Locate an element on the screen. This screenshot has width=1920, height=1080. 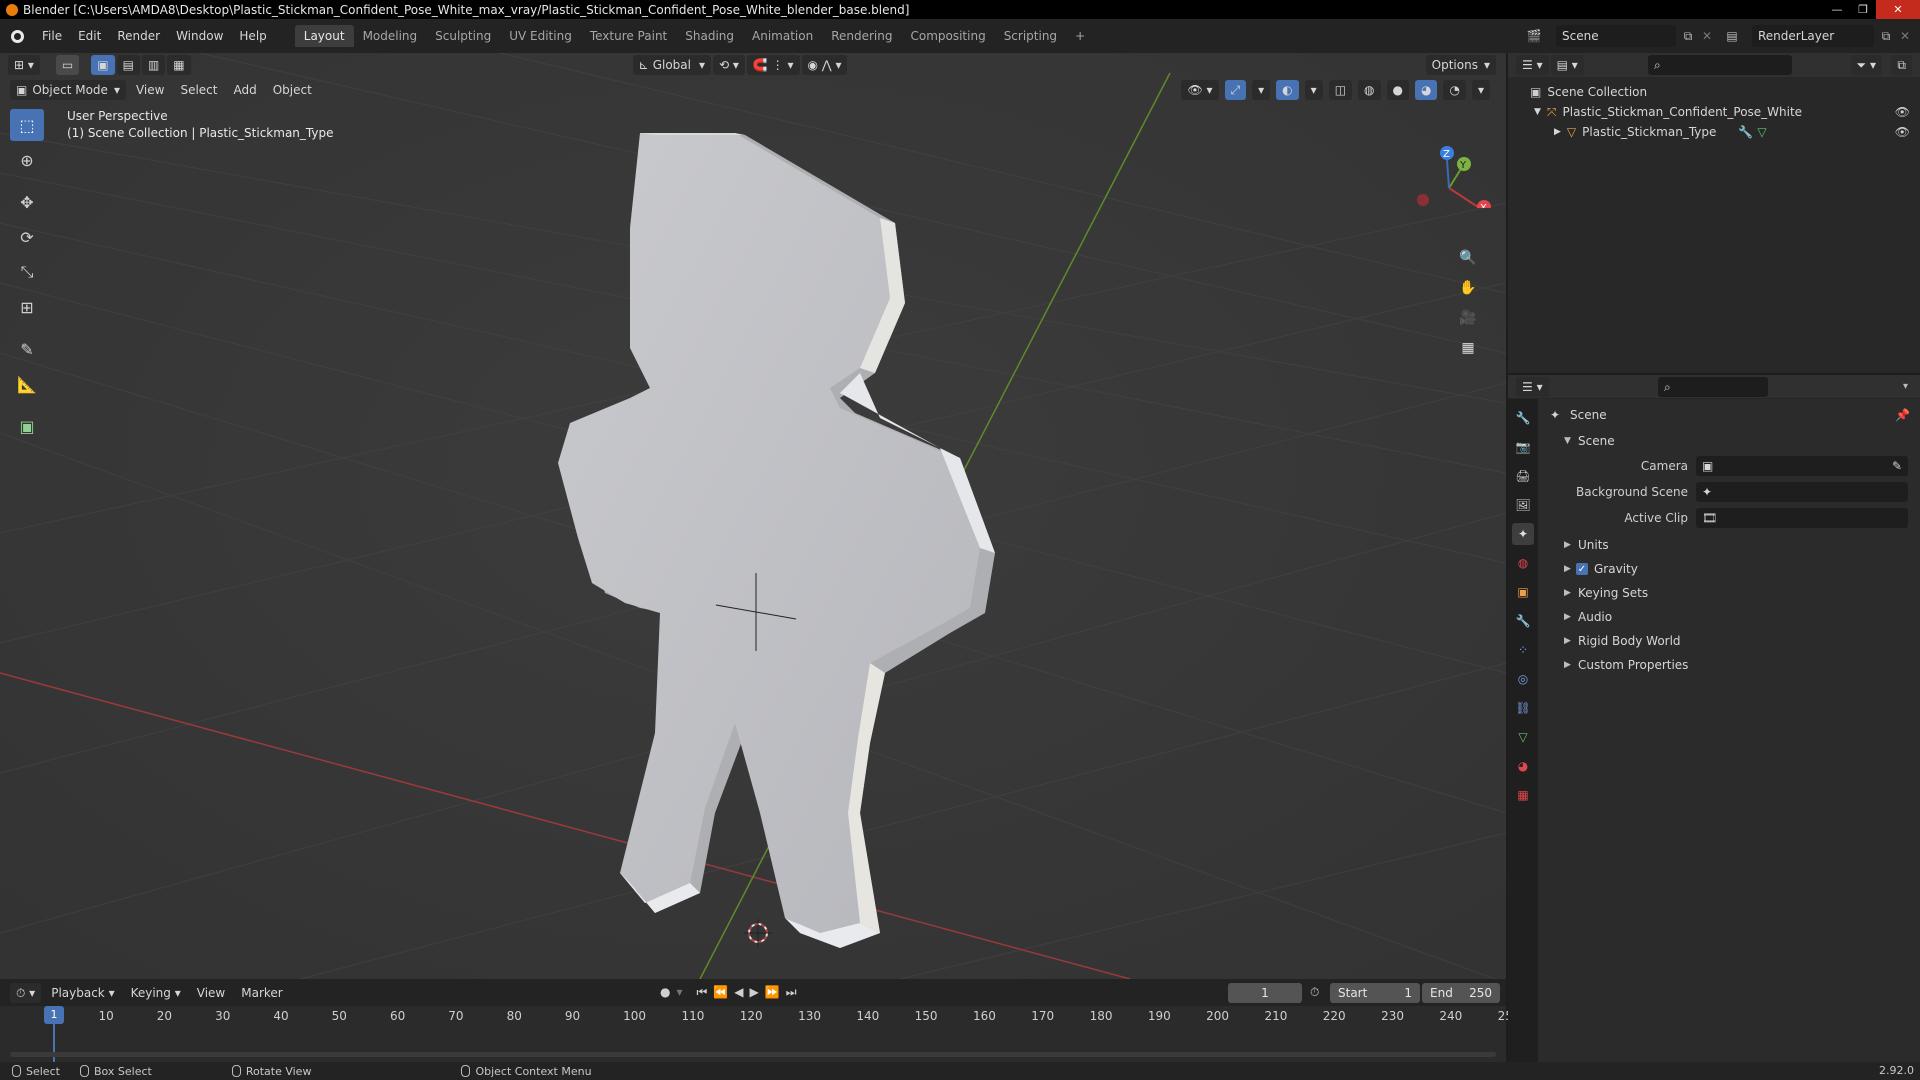
panel-keying-sets: ▶ Keying Sets is located at coordinates (1729, 593).